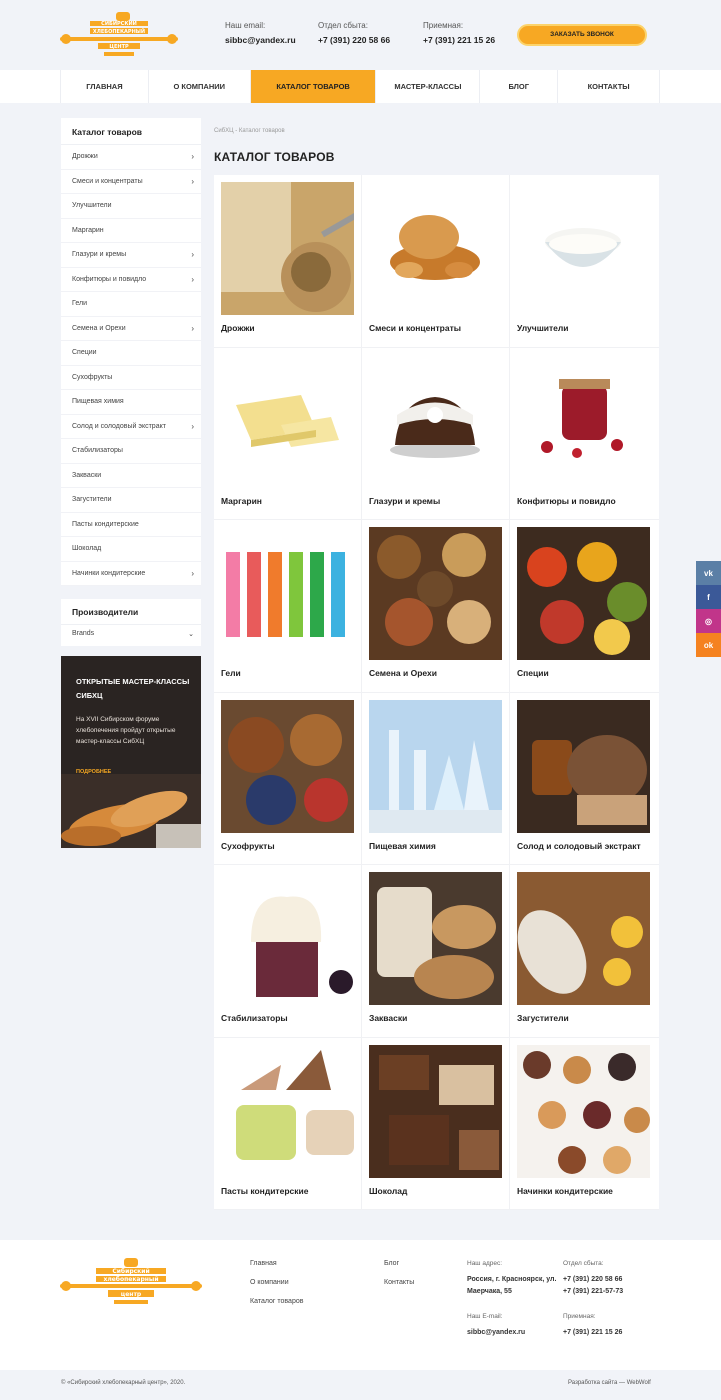 The width and height of the screenshot is (721, 1400). What do you see at coordinates (131, 353) in the screenshot?
I see `sidebar-item: Специи` at bounding box center [131, 353].